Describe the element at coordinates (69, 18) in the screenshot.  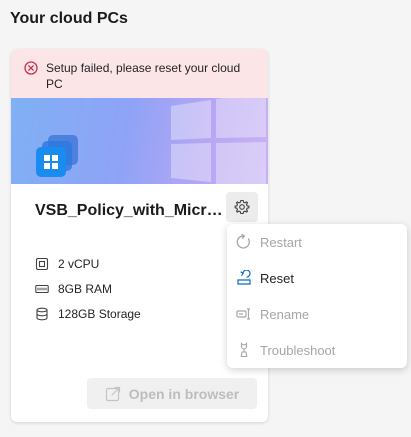
I see `page-title: Your cloud PCs` at that location.